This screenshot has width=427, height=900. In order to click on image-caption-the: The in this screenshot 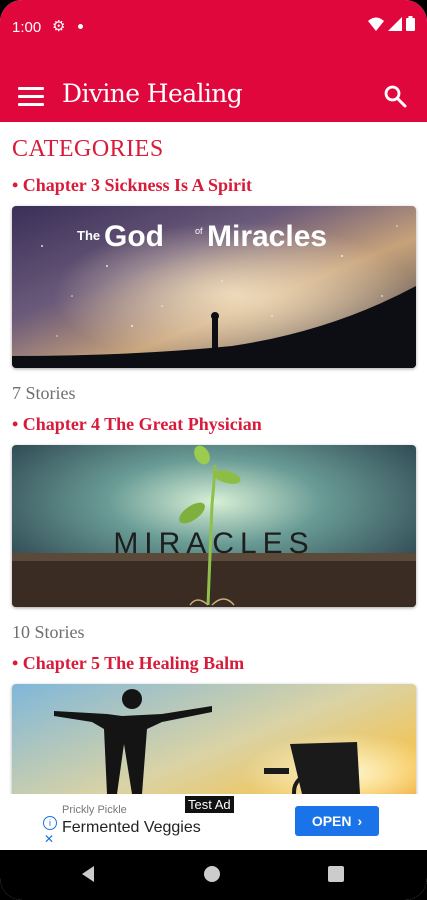, I will do `click(88, 235)`.